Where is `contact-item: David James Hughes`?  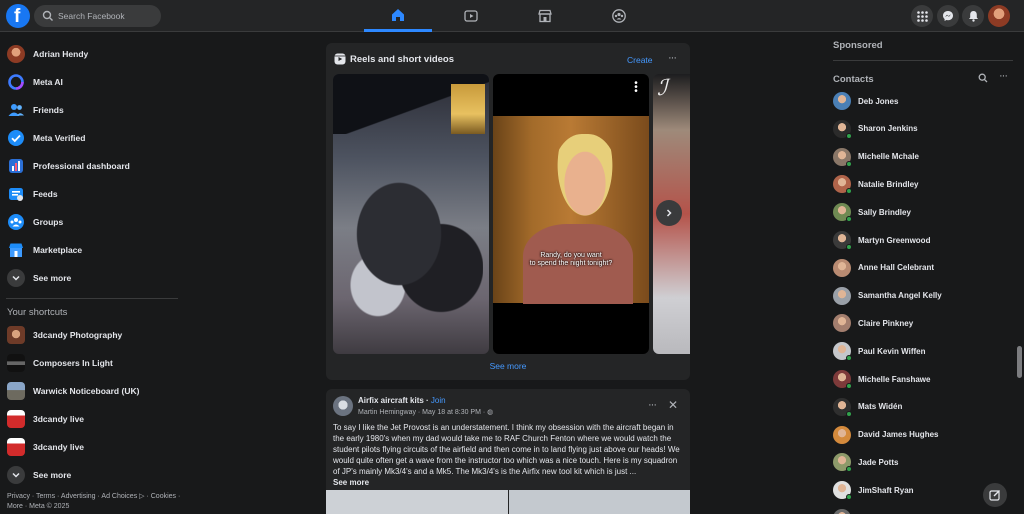 contact-item: David James Hughes is located at coordinates (923, 435).